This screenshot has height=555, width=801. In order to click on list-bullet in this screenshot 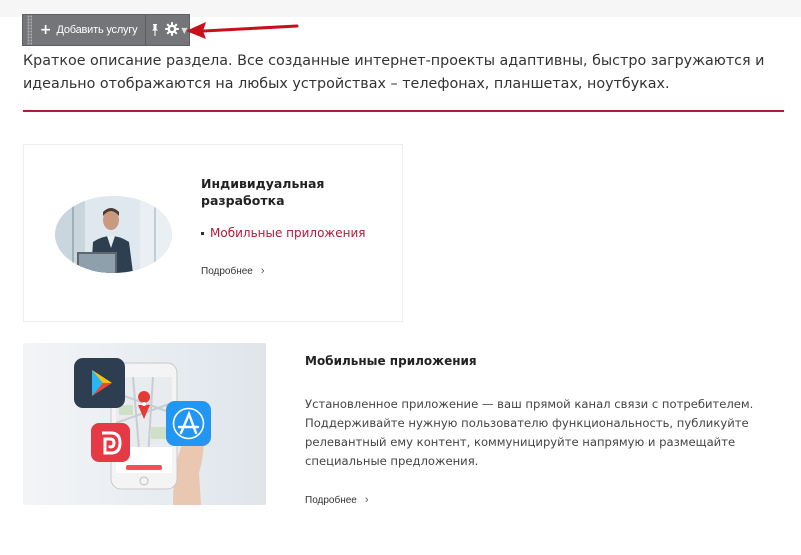, I will do `click(202, 233)`.